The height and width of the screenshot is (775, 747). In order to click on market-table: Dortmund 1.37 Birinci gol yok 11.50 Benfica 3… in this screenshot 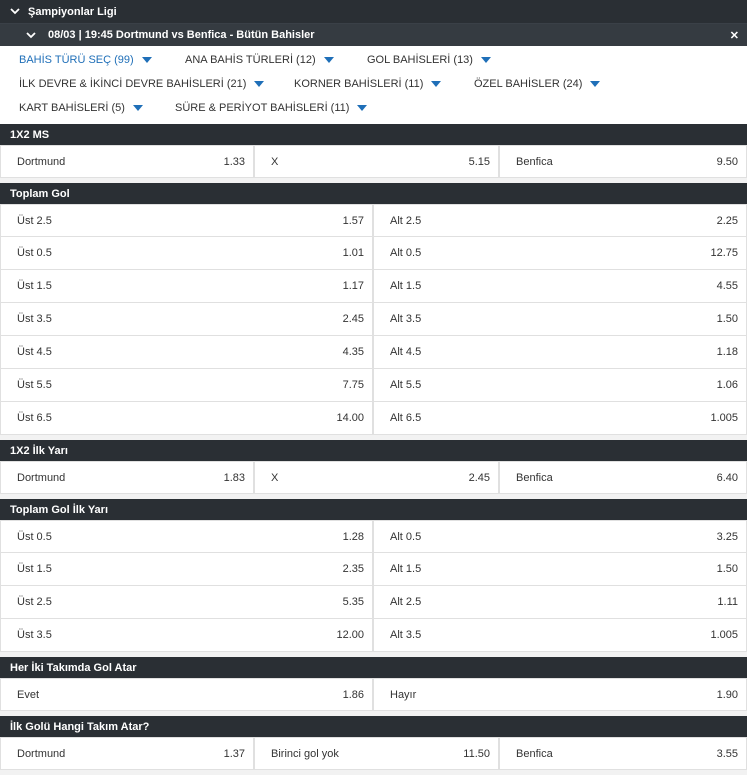, I will do `click(373, 756)`.